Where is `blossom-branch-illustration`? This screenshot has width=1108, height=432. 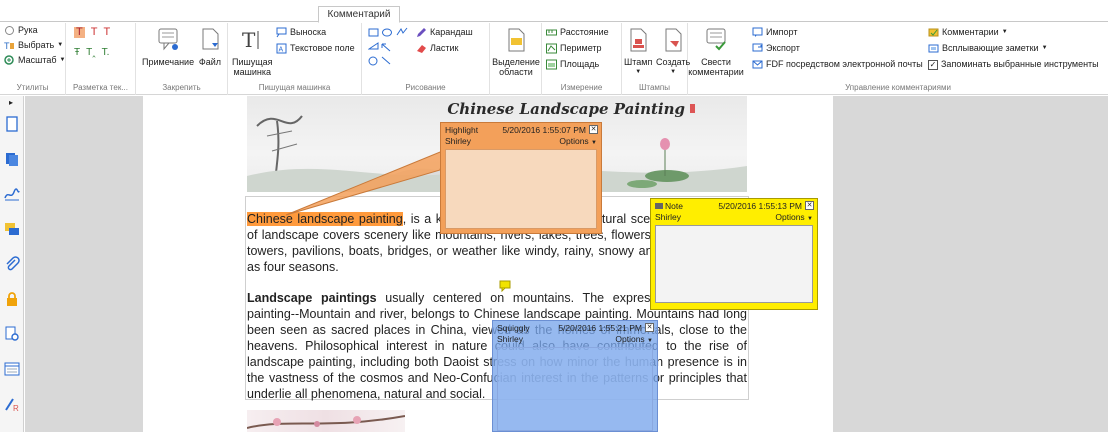
blossom-branch-illustration is located at coordinates (326, 422).